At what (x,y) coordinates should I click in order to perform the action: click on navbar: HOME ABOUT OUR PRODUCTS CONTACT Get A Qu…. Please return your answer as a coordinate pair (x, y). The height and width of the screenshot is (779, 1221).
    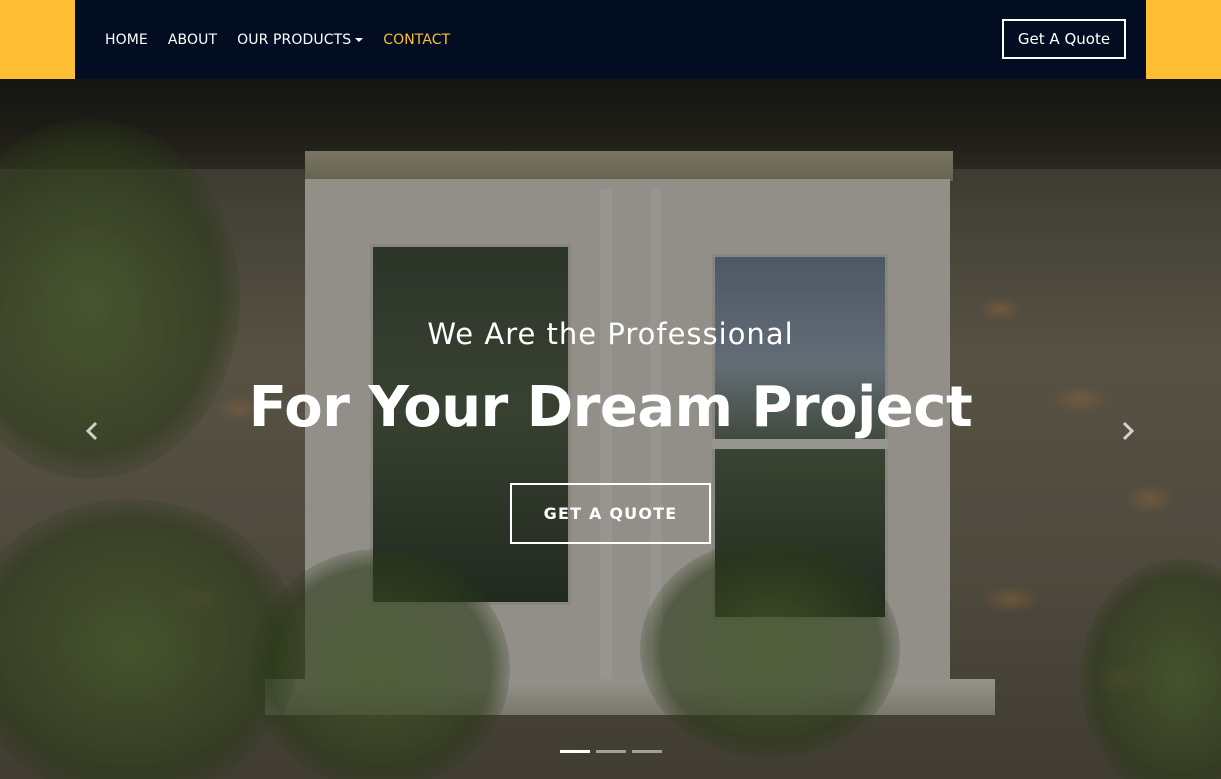
    Looking at the image, I should click on (610, 39).